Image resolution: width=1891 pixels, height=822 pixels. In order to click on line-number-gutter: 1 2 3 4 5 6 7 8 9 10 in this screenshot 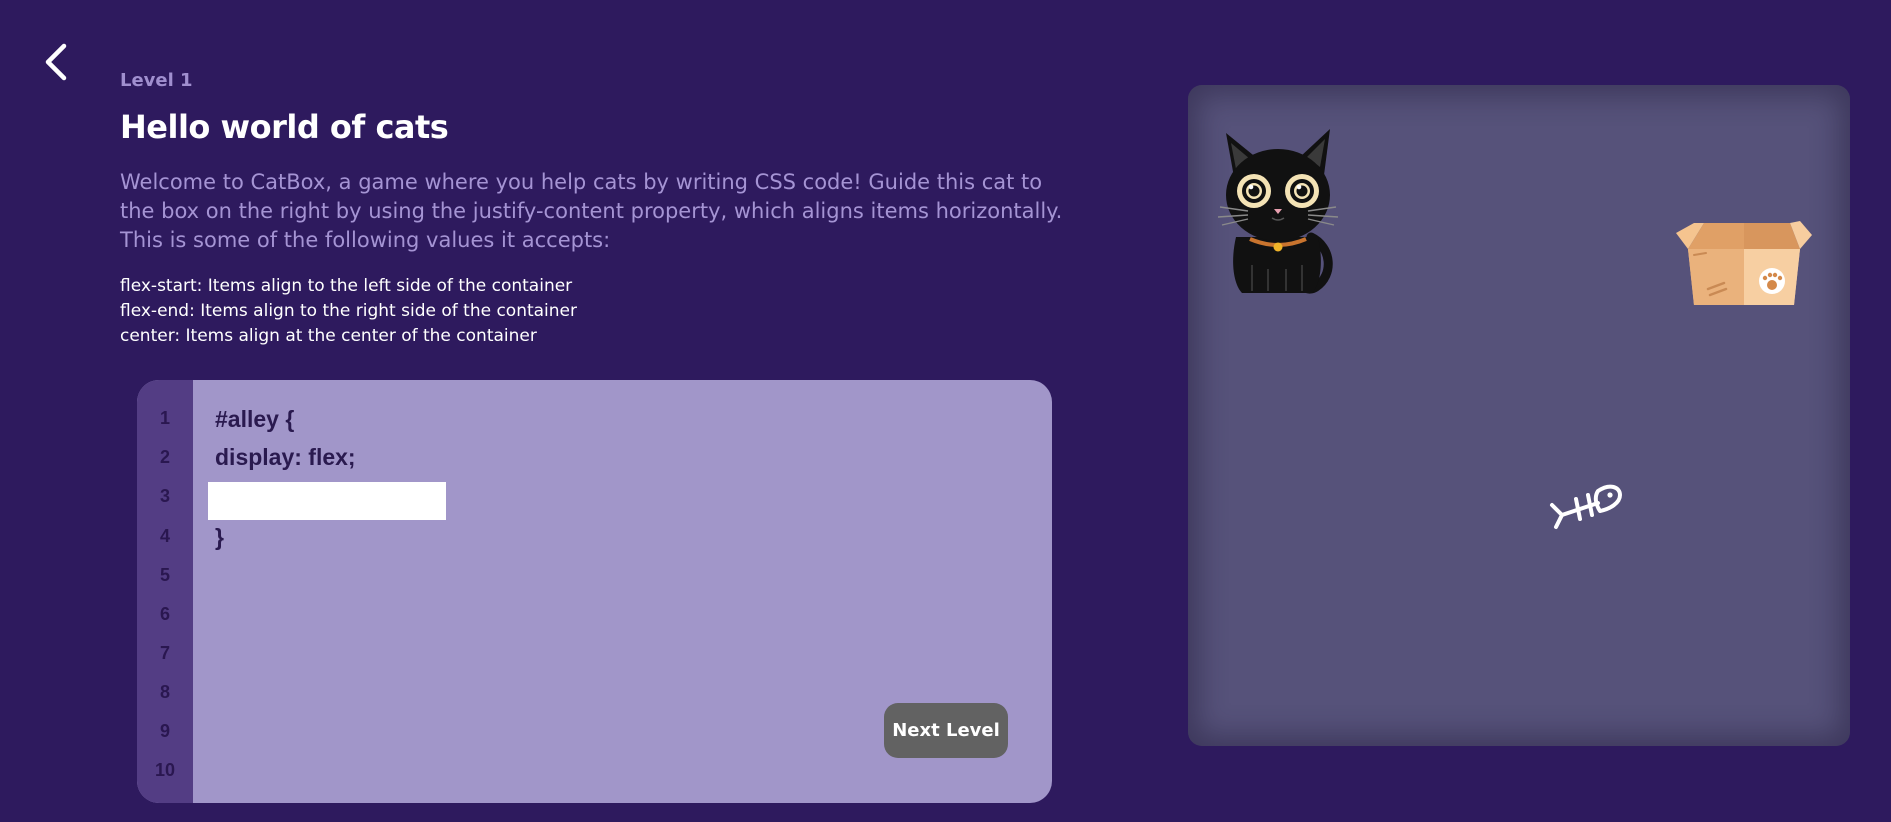, I will do `click(165, 591)`.